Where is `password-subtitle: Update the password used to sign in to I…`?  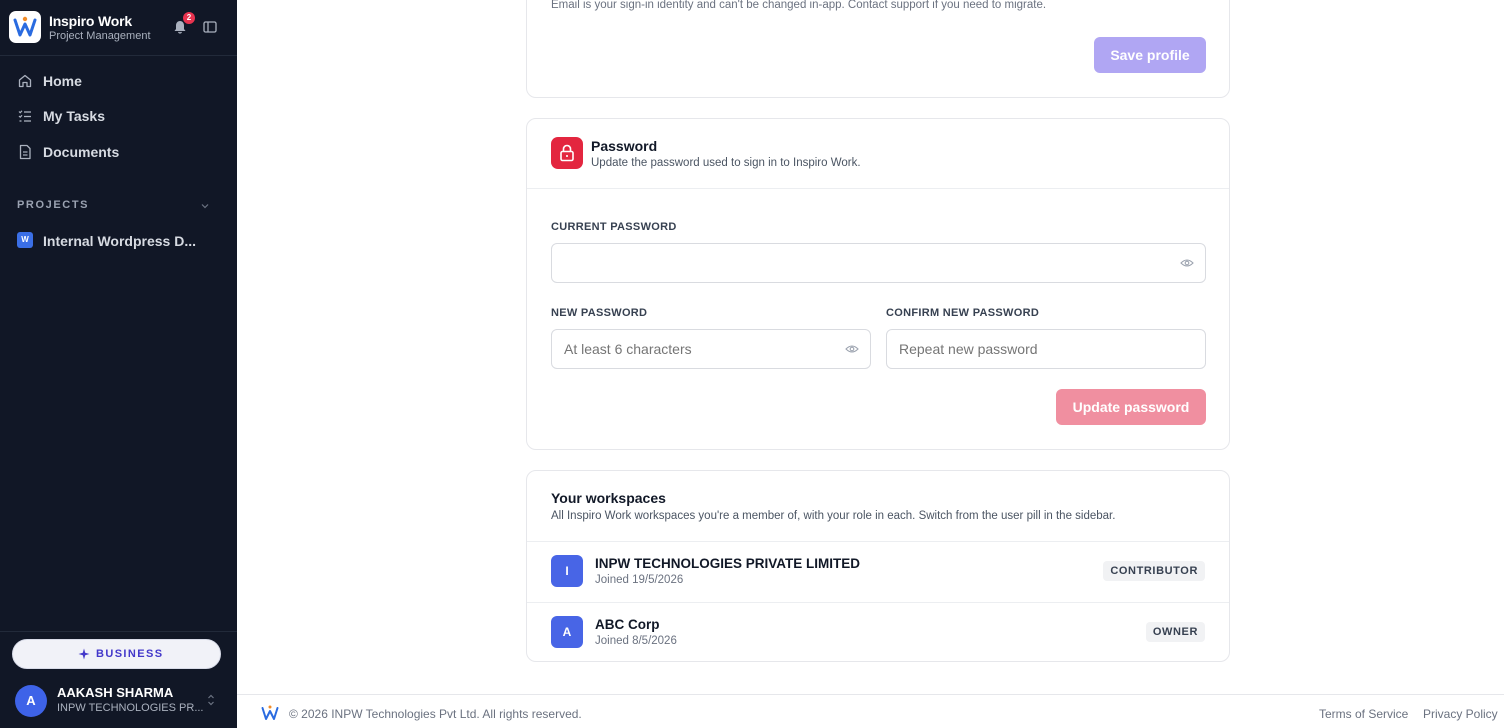
password-subtitle: Update the password used to sign in to I… is located at coordinates (726, 163).